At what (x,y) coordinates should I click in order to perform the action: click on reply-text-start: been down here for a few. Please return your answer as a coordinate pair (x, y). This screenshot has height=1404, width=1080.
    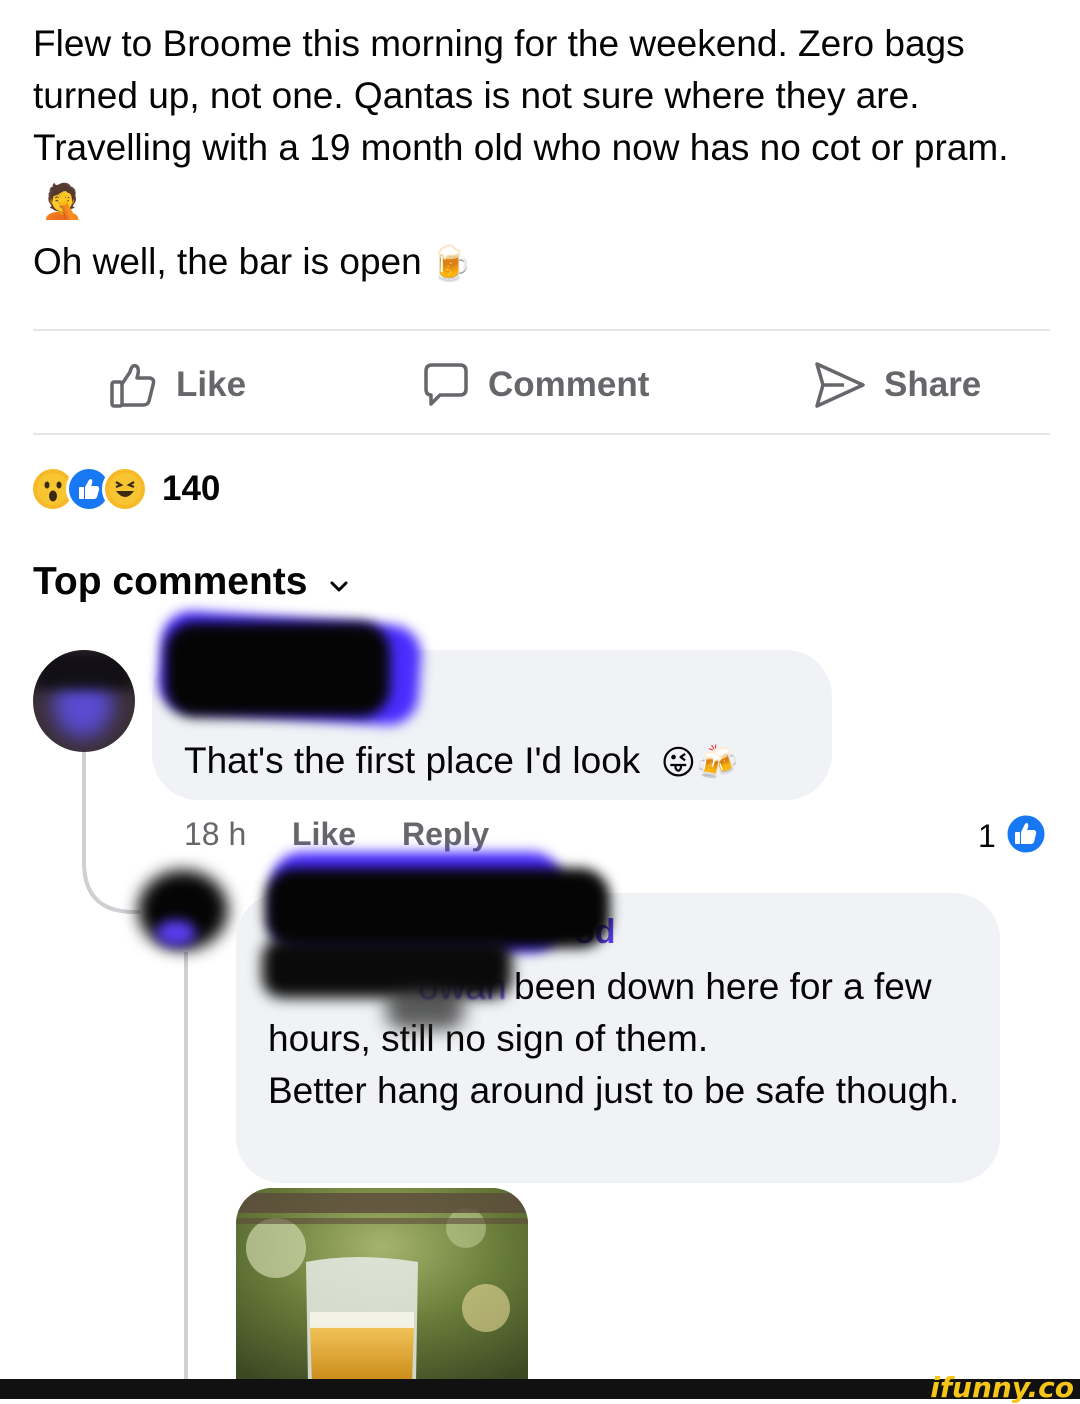
    Looking at the image, I should click on (723, 986).